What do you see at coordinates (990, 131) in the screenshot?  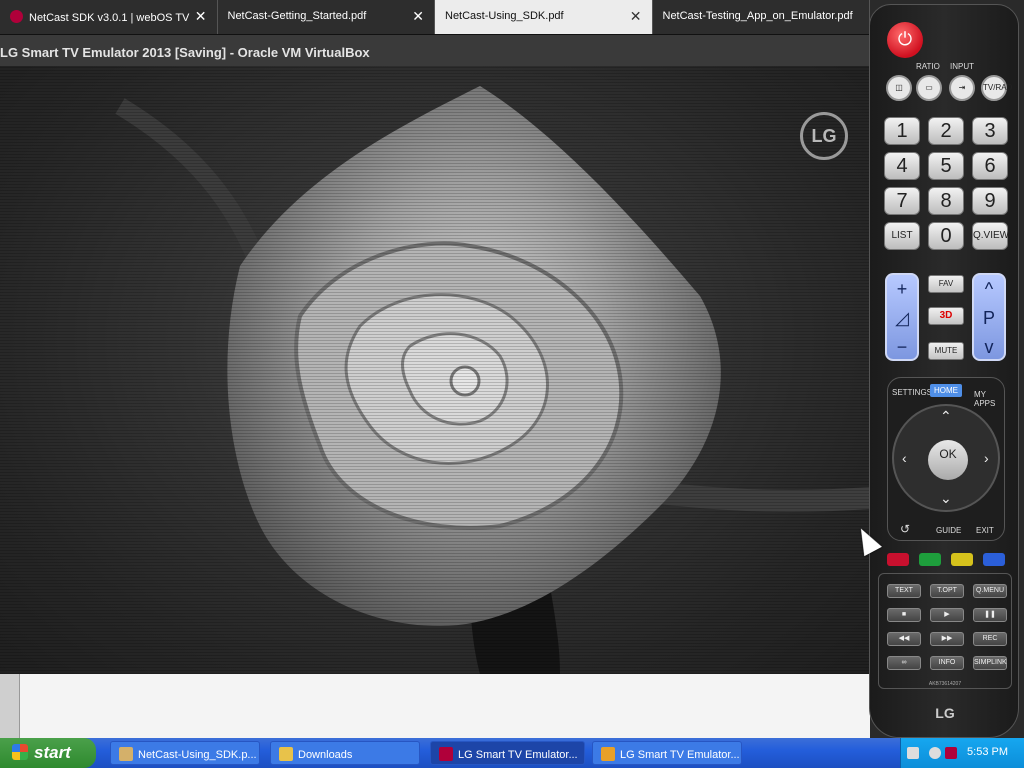 I see `number-3-button: 3` at bounding box center [990, 131].